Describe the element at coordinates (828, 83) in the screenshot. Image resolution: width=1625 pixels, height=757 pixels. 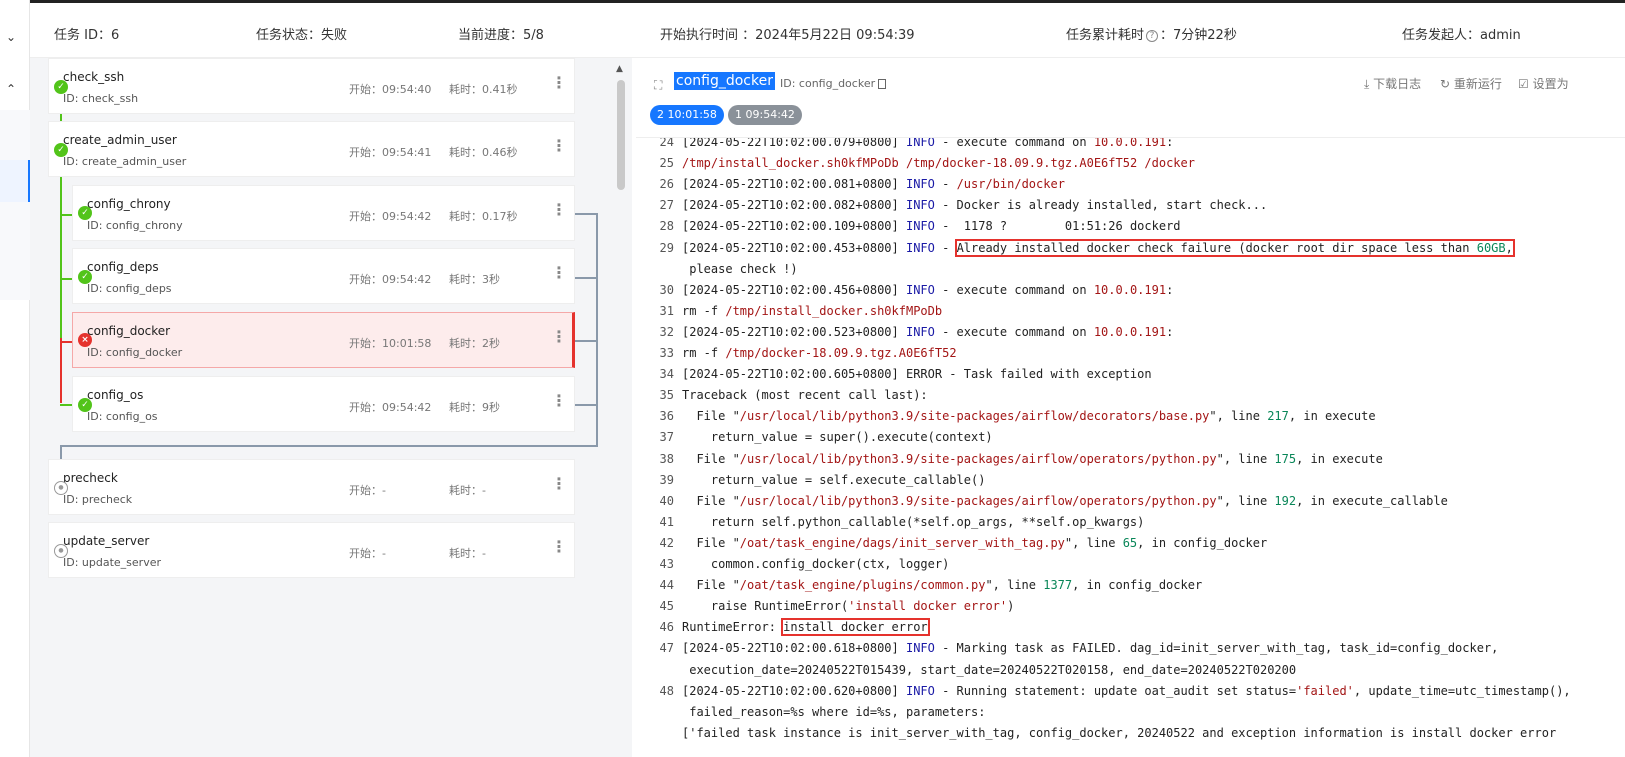
I see `log-task-id-text: ID: config_docker` at that location.